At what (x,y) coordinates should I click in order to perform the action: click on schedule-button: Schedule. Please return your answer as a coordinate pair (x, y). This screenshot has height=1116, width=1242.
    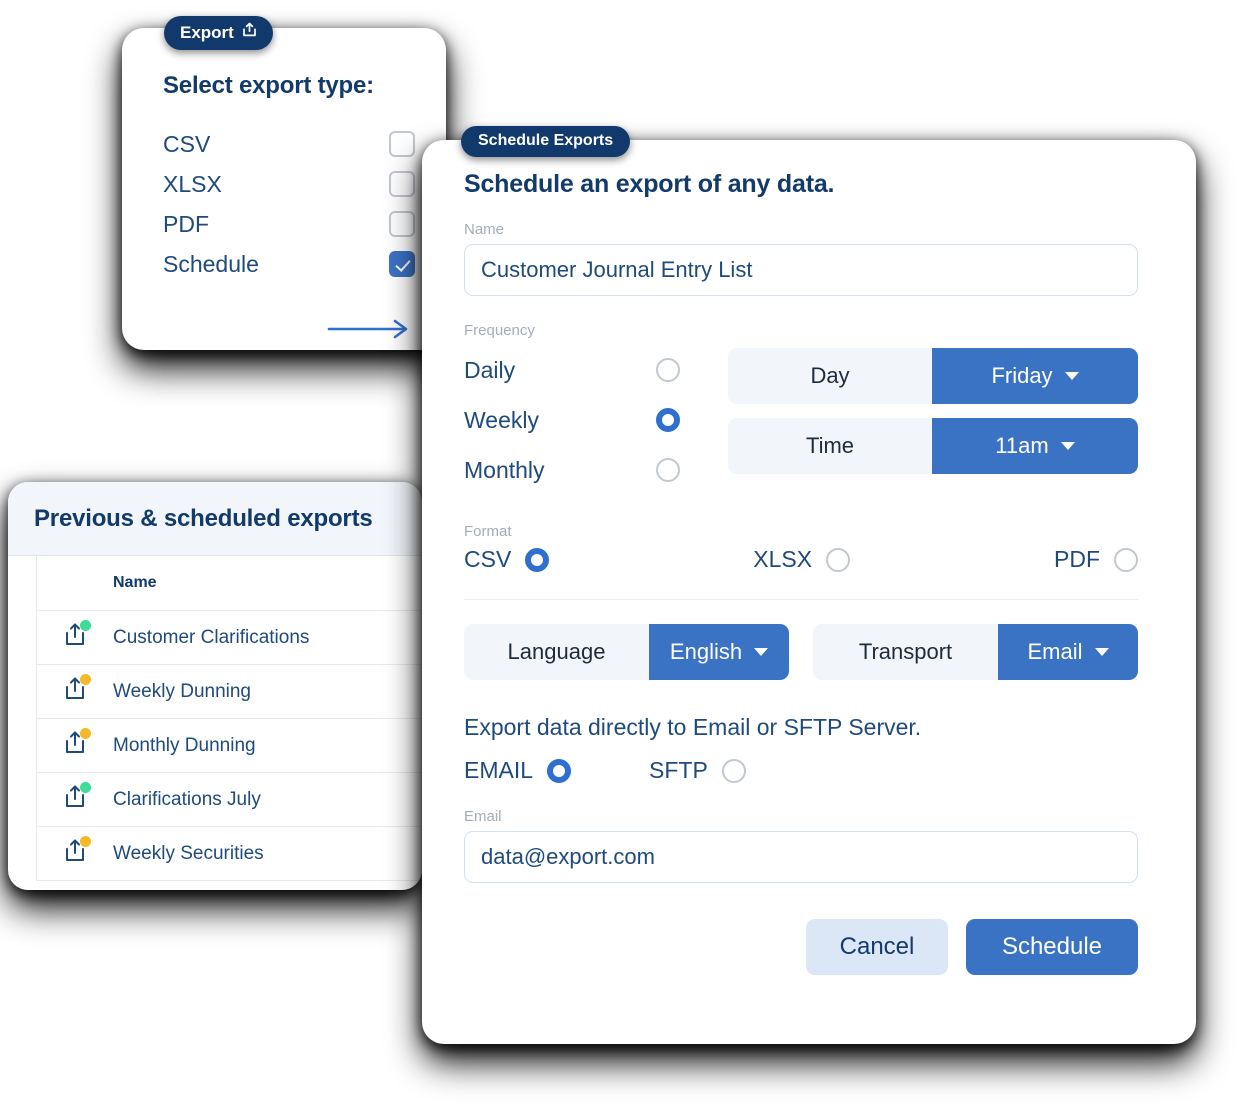
    Looking at the image, I should click on (1052, 947).